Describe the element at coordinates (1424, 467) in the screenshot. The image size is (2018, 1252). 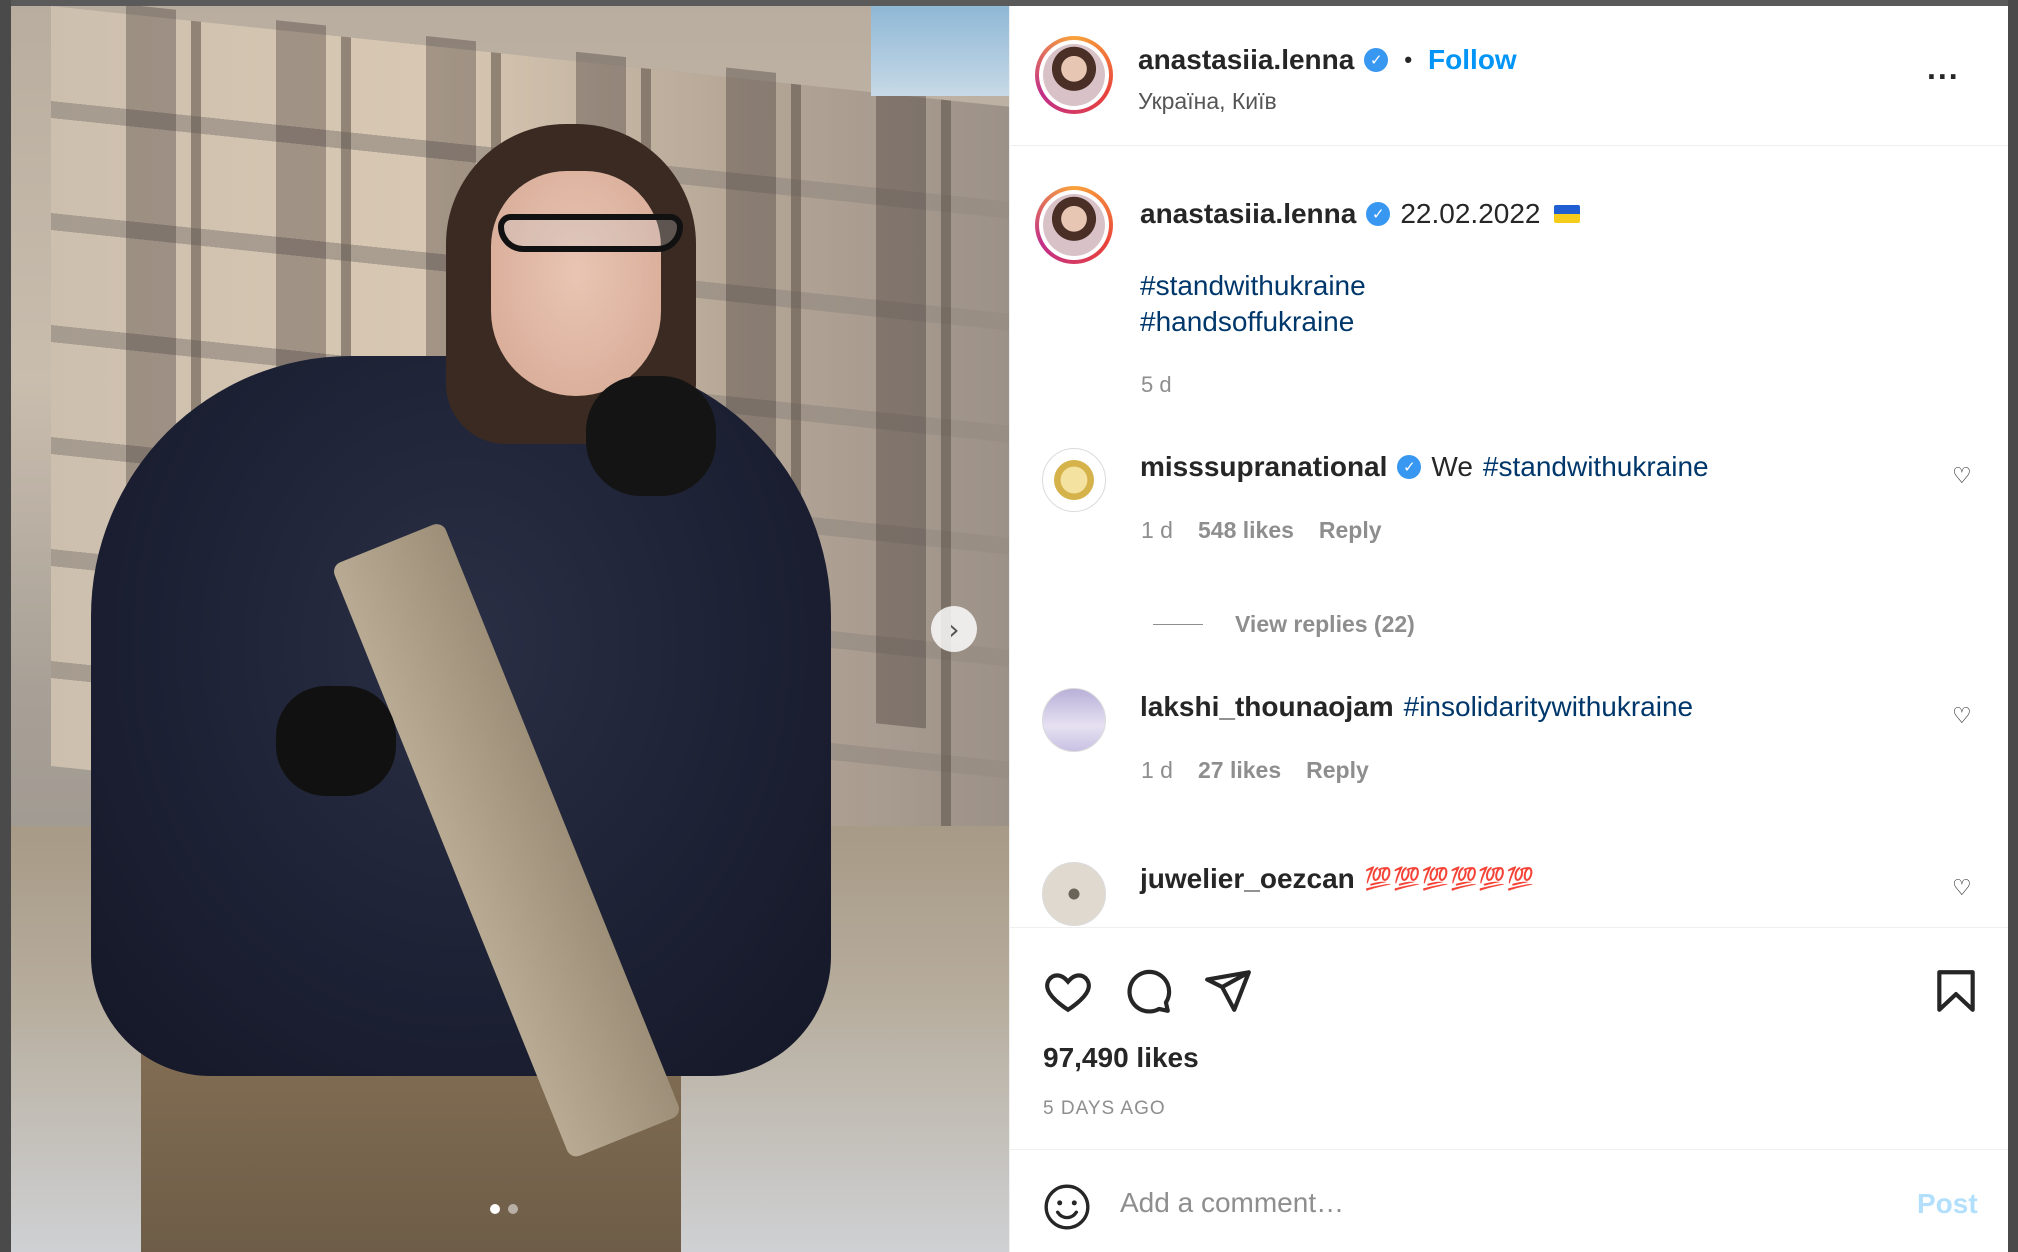
I see `comment-text: misssupranational ✓ We #standwithukraine` at that location.